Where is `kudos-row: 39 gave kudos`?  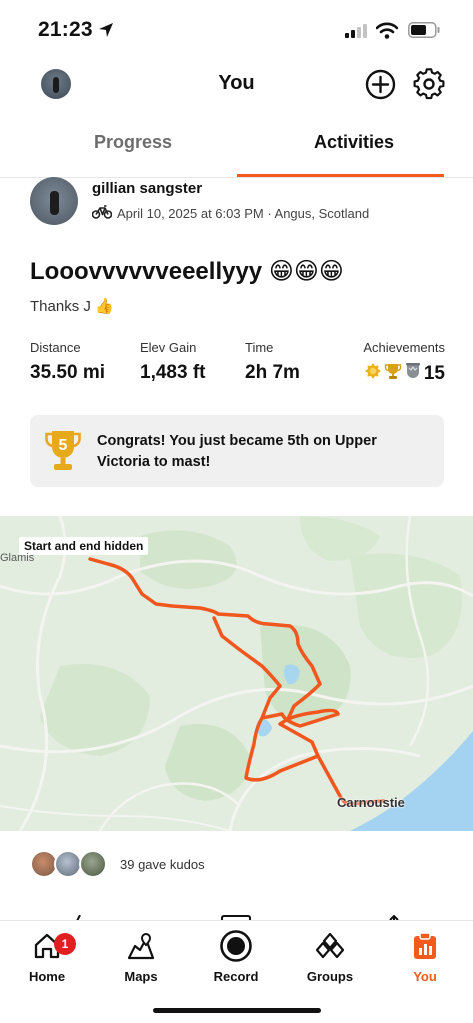 kudos-row: 39 gave kudos is located at coordinates (240, 864).